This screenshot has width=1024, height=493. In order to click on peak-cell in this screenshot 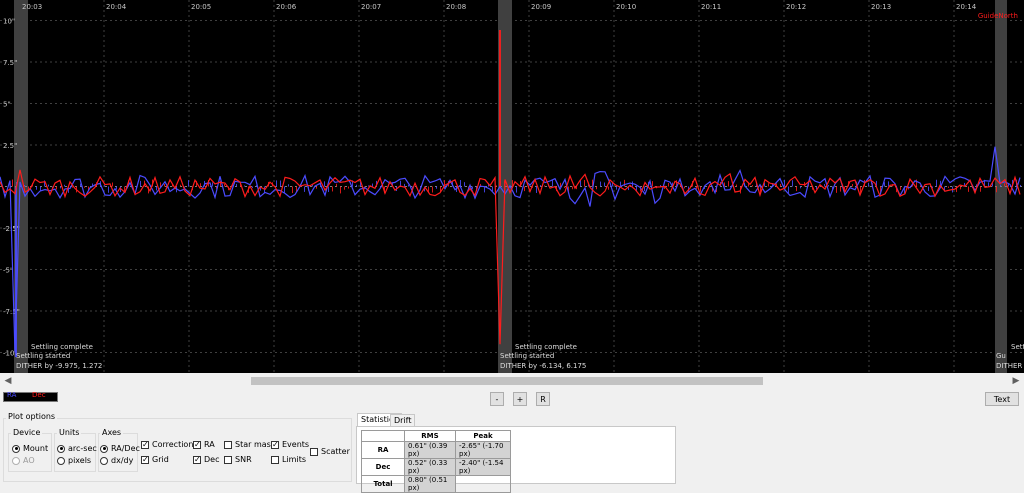, I will do `click(483, 484)`.